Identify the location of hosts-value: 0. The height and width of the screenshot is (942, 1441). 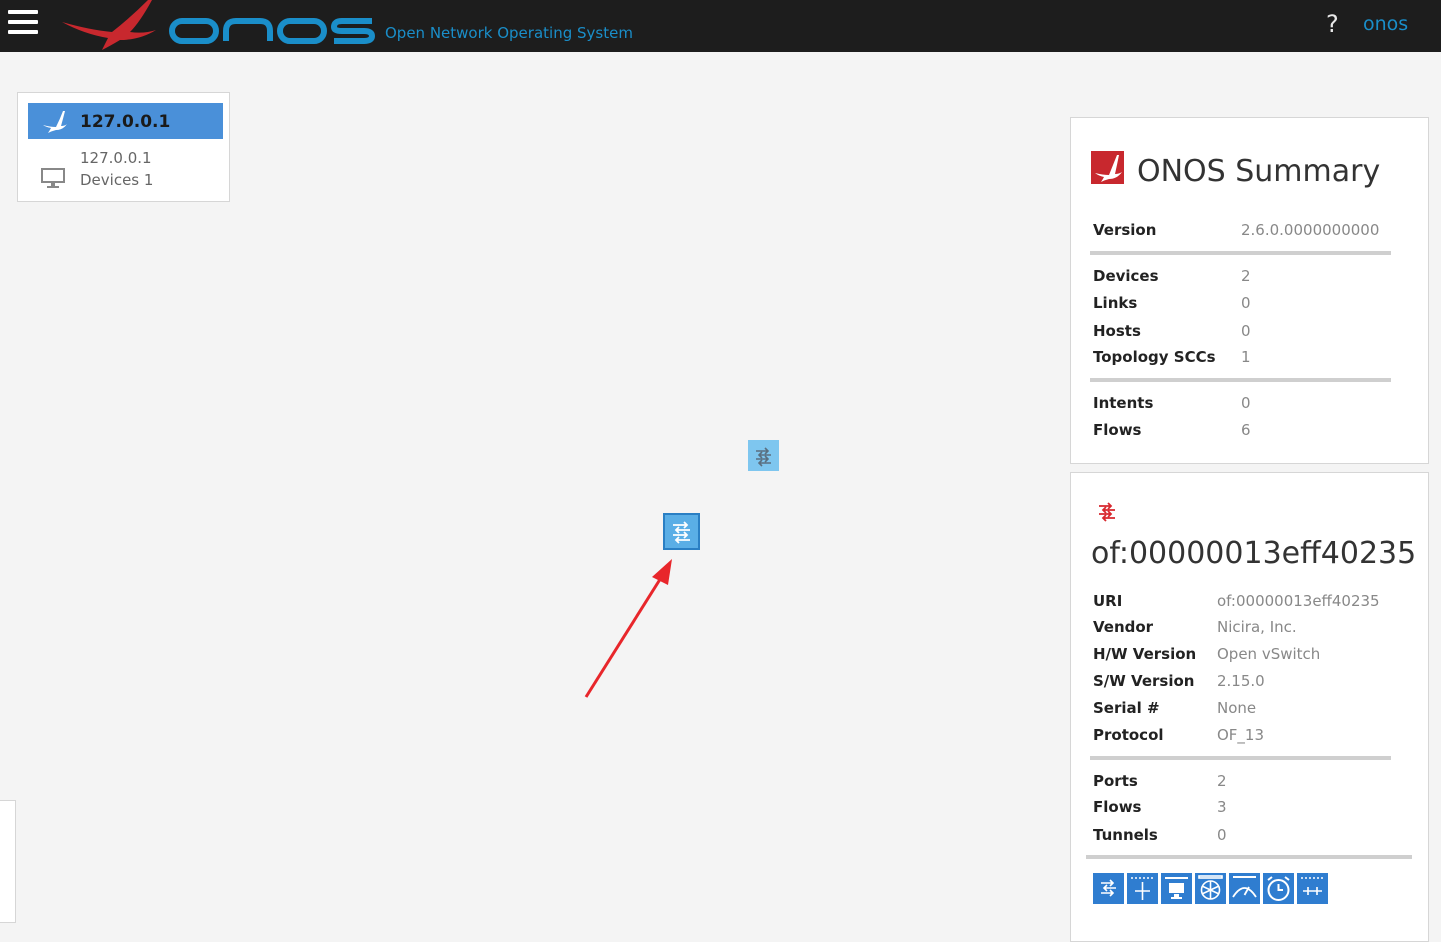
(1246, 331).